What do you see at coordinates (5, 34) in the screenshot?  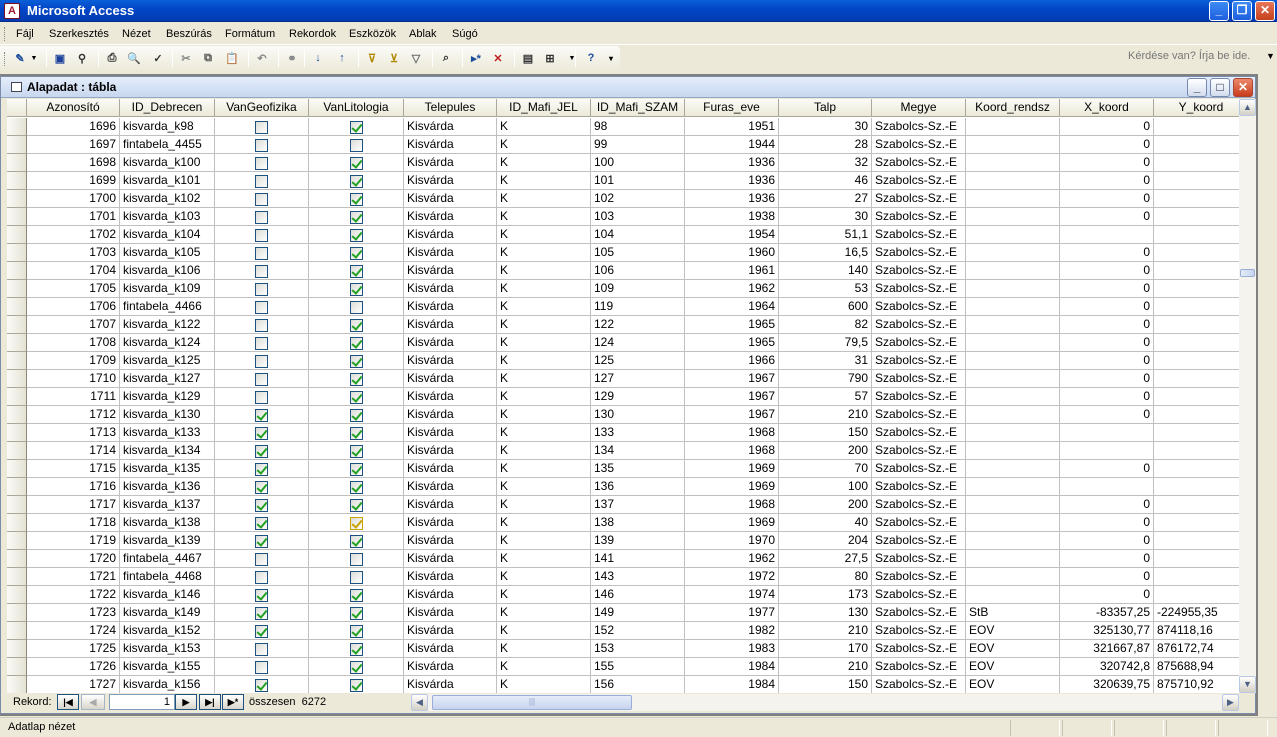 I see `menubar-grip` at bounding box center [5, 34].